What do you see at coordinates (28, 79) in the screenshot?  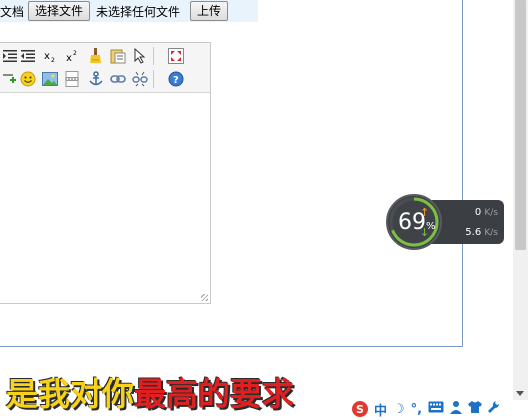 I see `emoticon-icon` at bounding box center [28, 79].